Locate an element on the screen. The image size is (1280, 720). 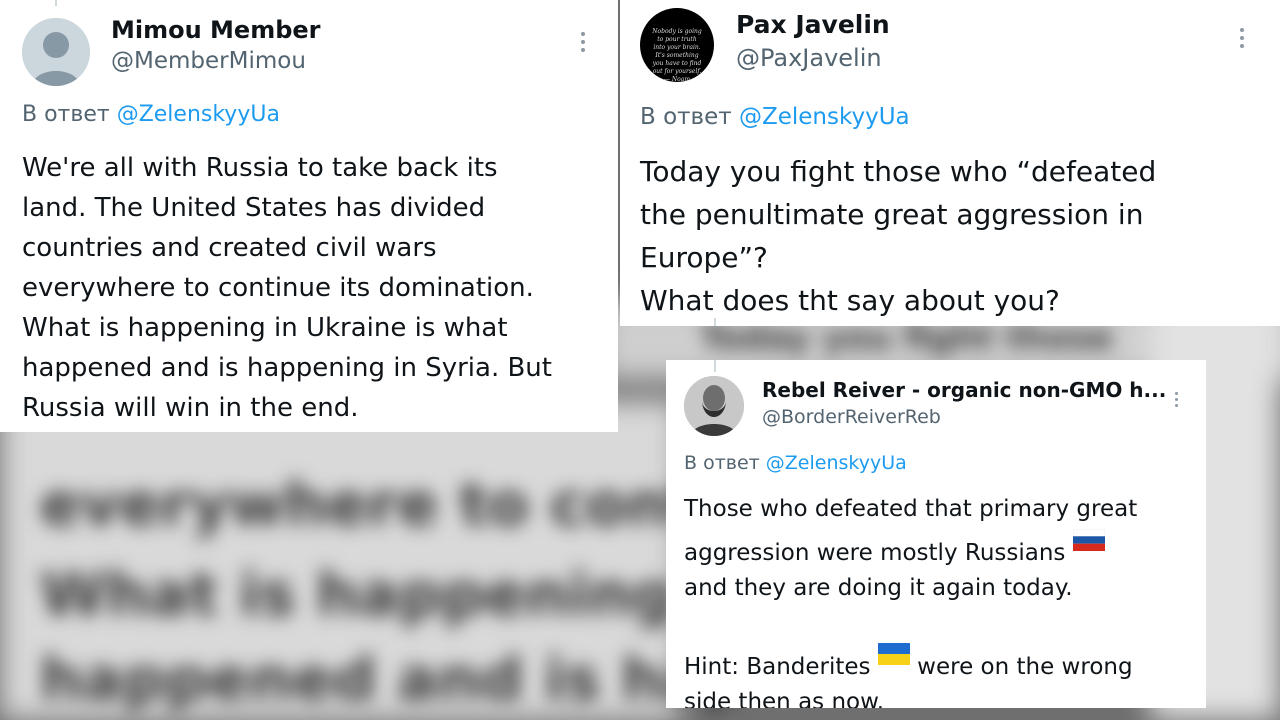
person-silhouette-icon is located at coordinates (56, 52).